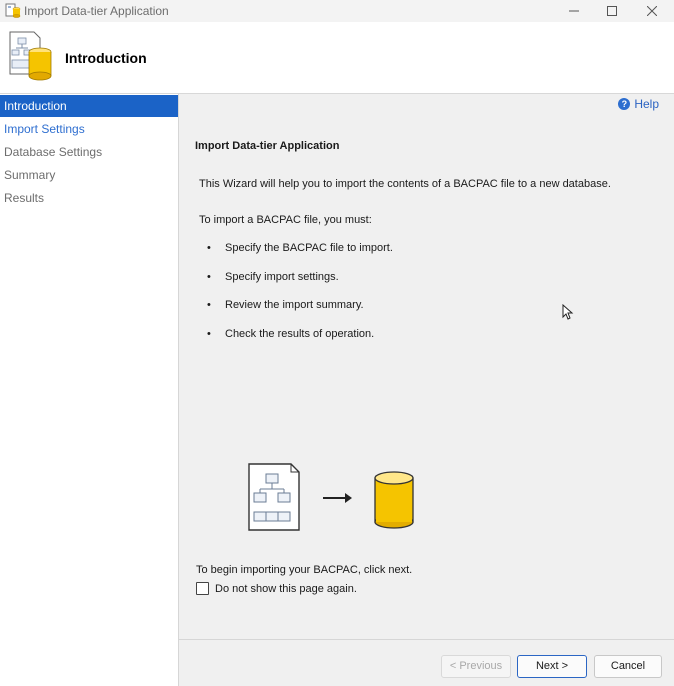 This screenshot has width=674, height=686. I want to click on close-icon, so click(652, 11).